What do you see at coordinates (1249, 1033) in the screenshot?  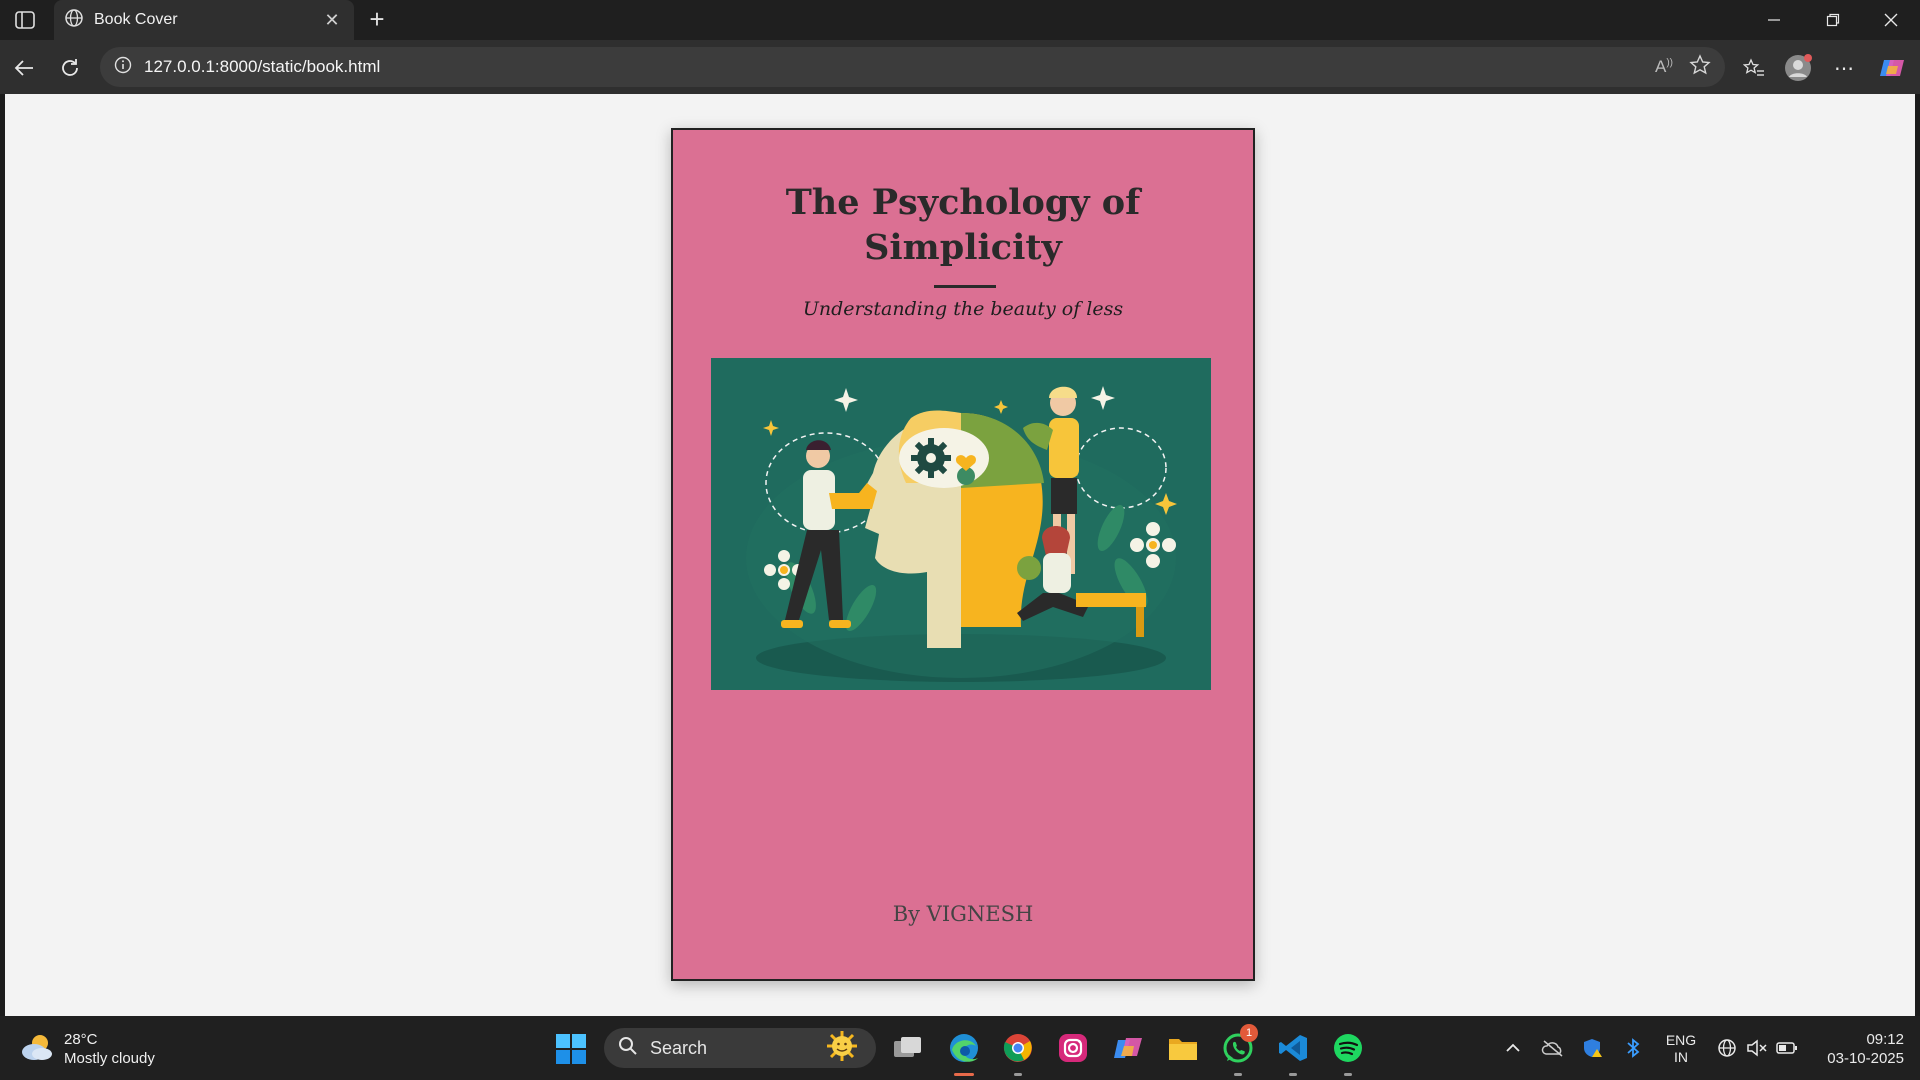 I see `whatsapp-notification-badge: 1` at bounding box center [1249, 1033].